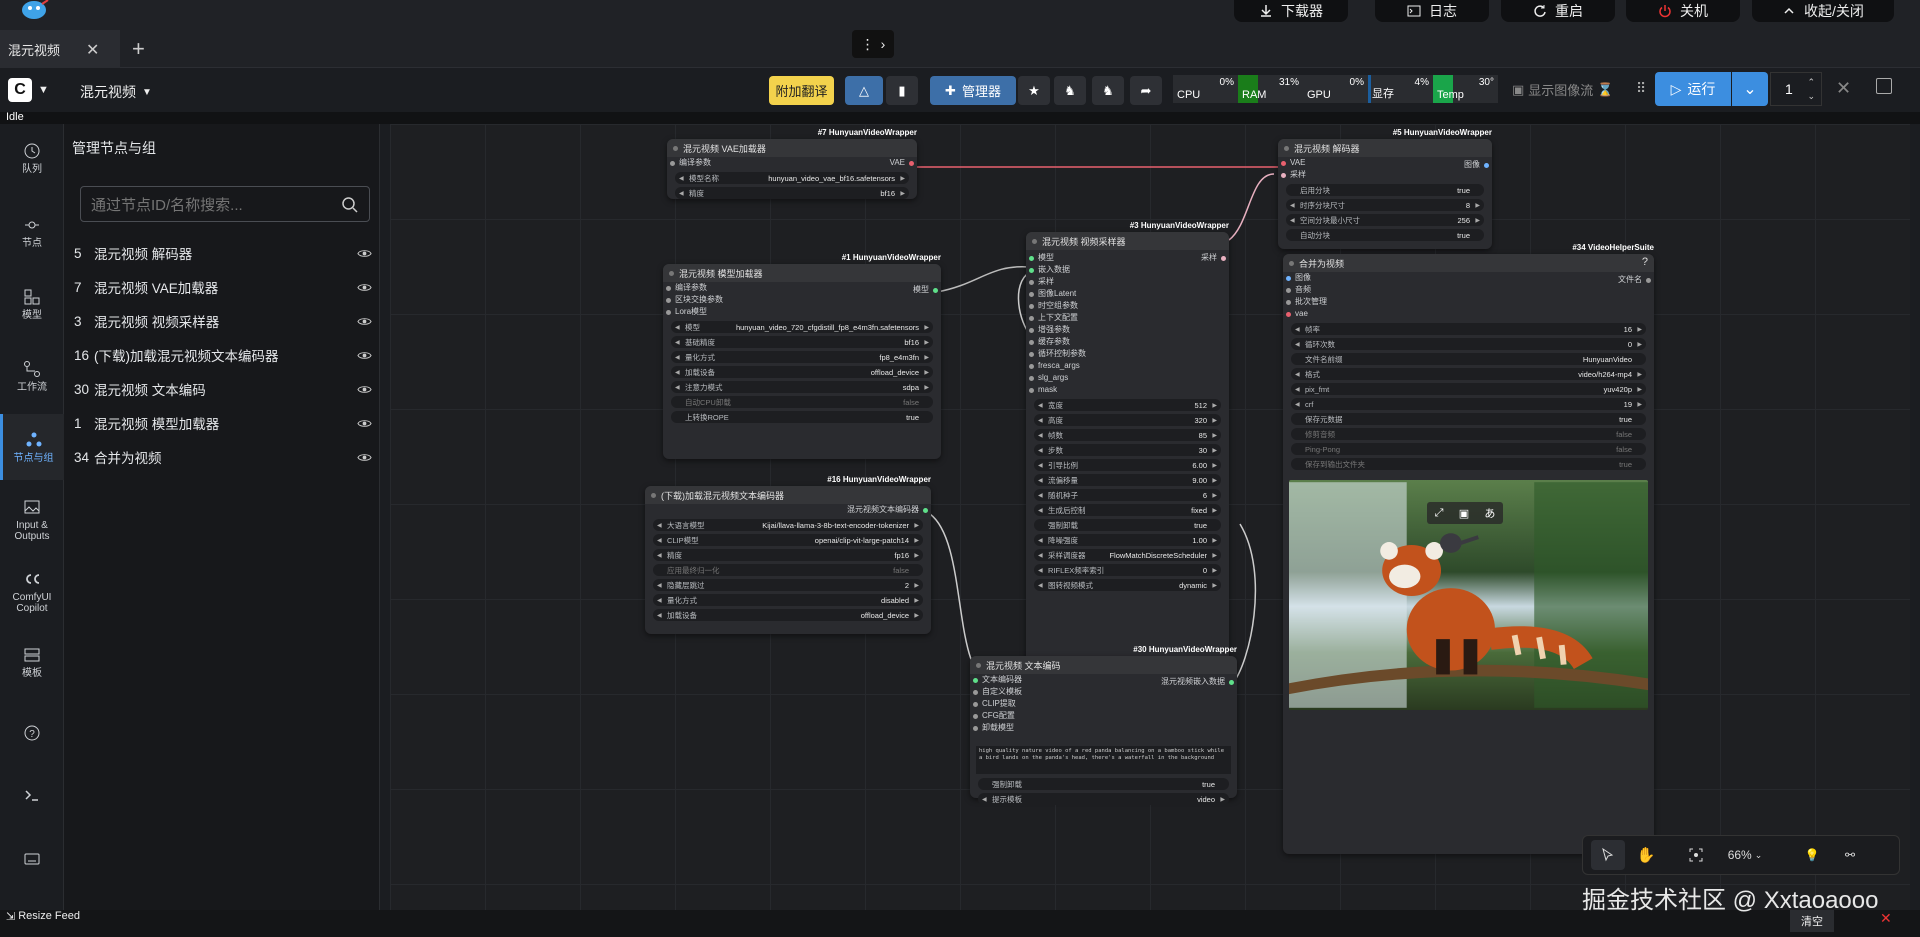  What do you see at coordinates (32, 376) in the screenshot?
I see `rail-item-workflow: 工作流` at bounding box center [32, 376].